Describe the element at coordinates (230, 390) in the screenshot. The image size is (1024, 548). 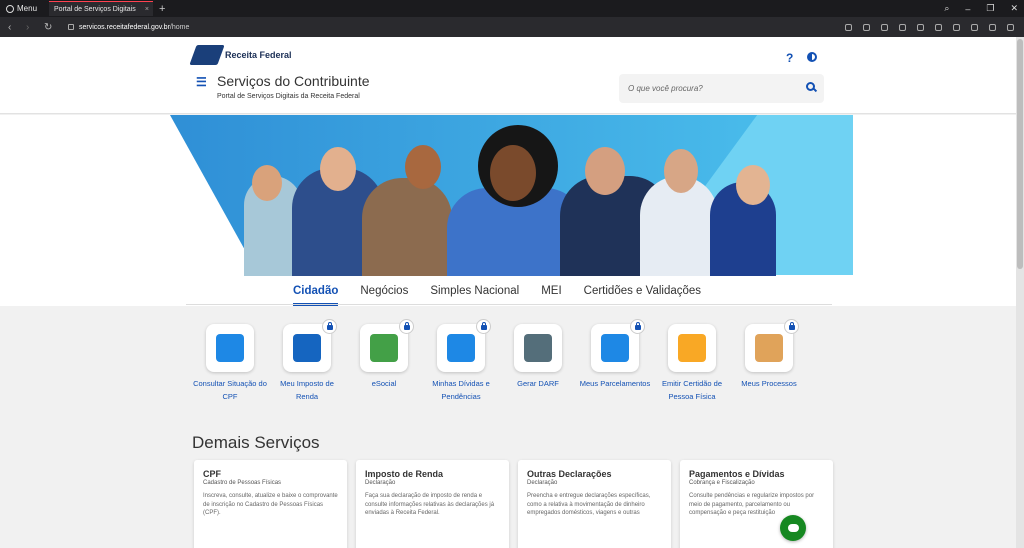
I see `service-label: Consultar Situação do CPF` at that location.